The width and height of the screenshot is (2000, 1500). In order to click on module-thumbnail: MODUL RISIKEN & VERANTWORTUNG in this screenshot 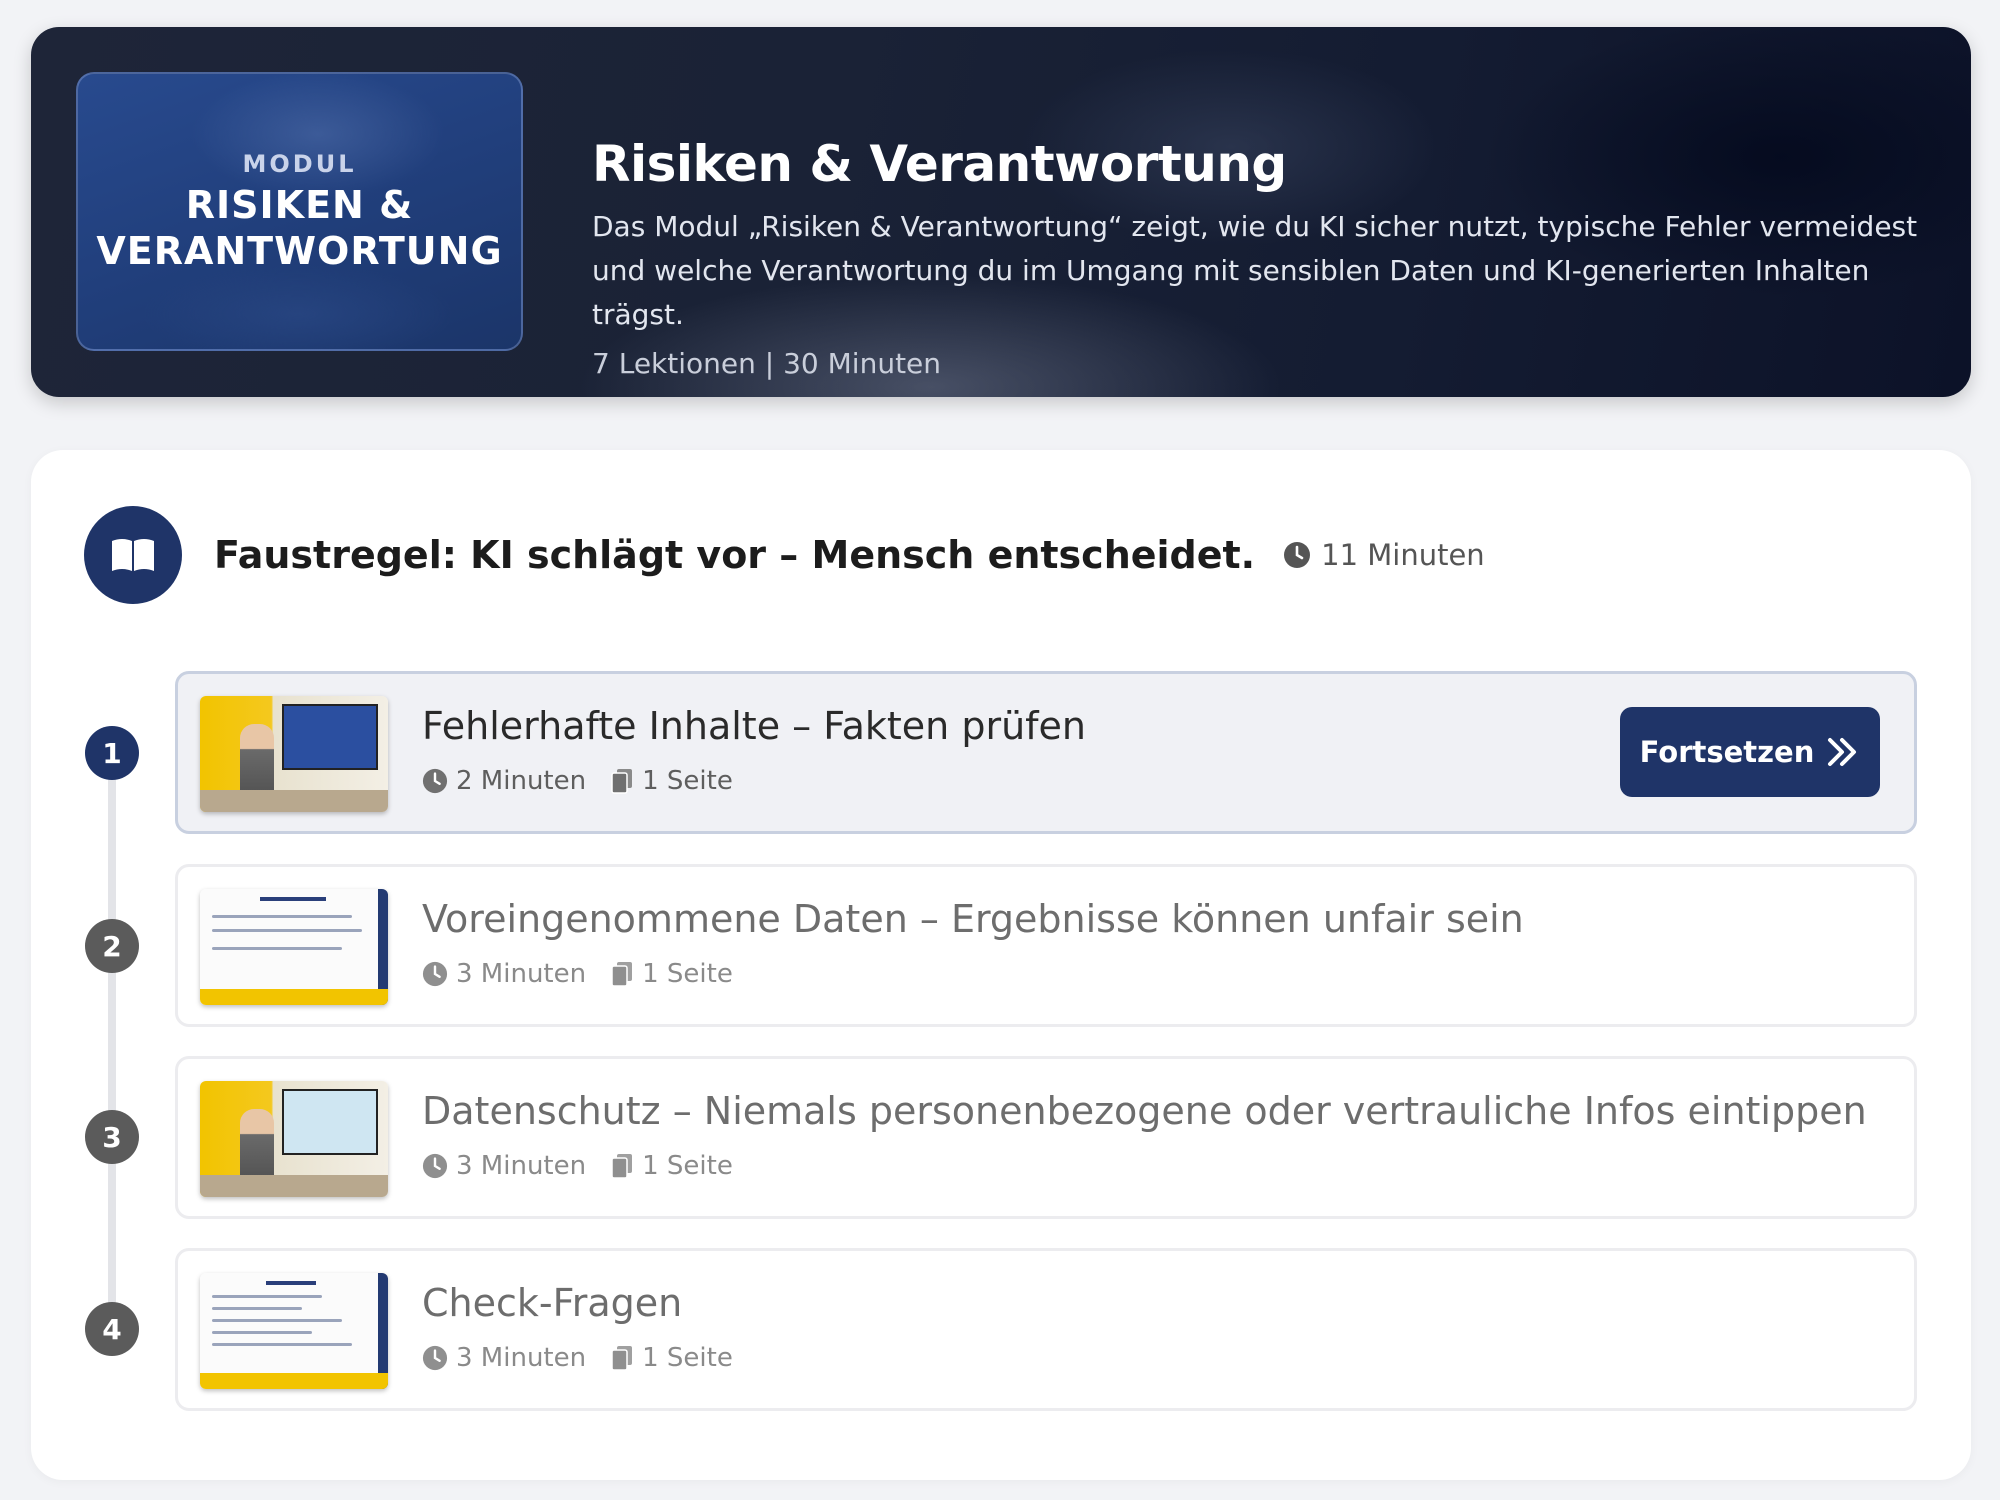, I will do `click(299, 211)`.